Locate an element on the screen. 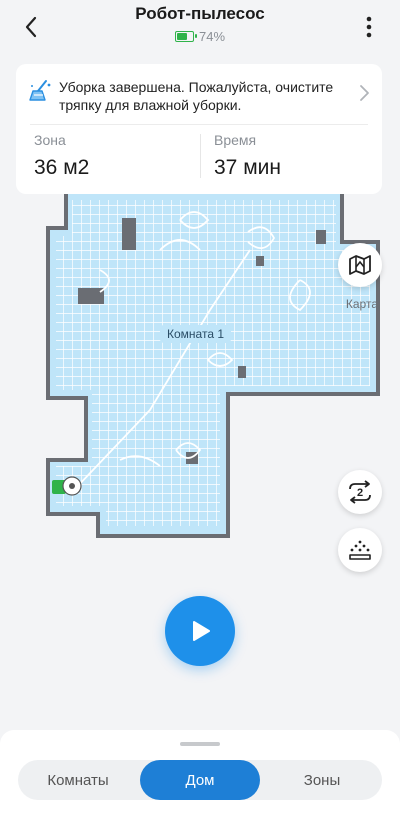  robot-position is located at coordinates (72, 486).